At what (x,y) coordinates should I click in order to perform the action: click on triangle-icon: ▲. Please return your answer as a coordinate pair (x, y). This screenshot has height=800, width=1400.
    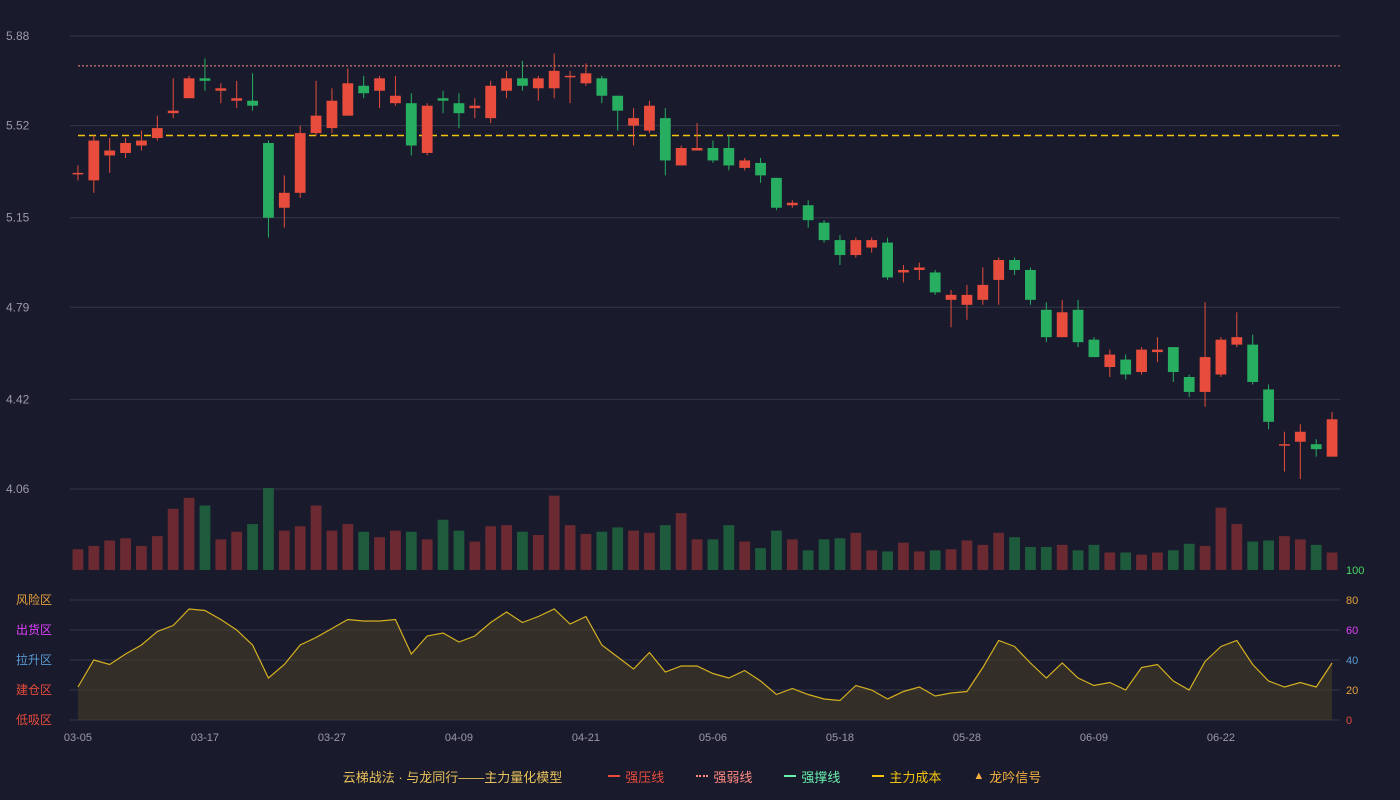
    Looking at the image, I should click on (979, 776).